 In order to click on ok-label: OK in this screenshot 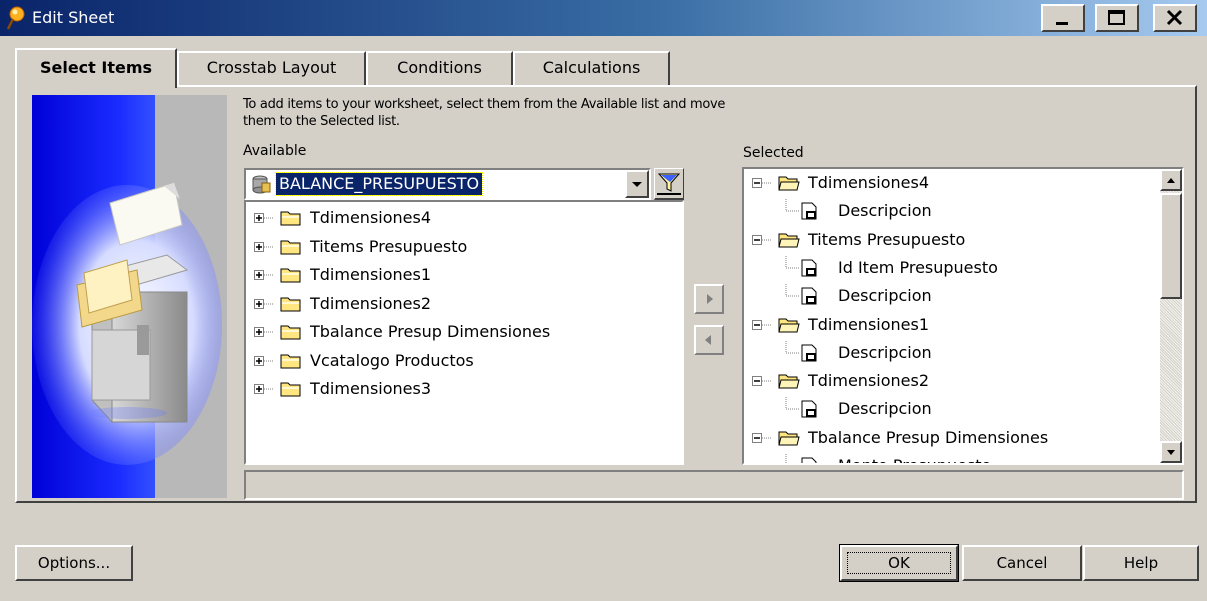, I will do `click(899, 563)`.